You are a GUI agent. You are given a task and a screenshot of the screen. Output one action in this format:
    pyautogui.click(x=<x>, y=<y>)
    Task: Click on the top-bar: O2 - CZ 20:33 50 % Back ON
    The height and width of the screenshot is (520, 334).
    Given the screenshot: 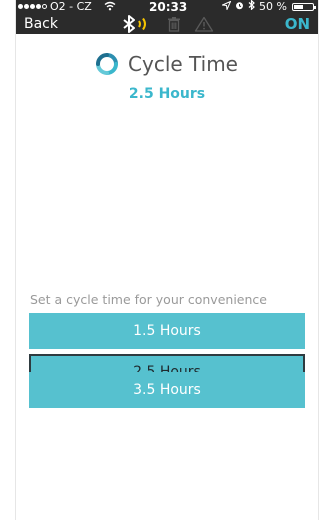 What is the action you would take?
    pyautogui.click(x=167, y=17)
    